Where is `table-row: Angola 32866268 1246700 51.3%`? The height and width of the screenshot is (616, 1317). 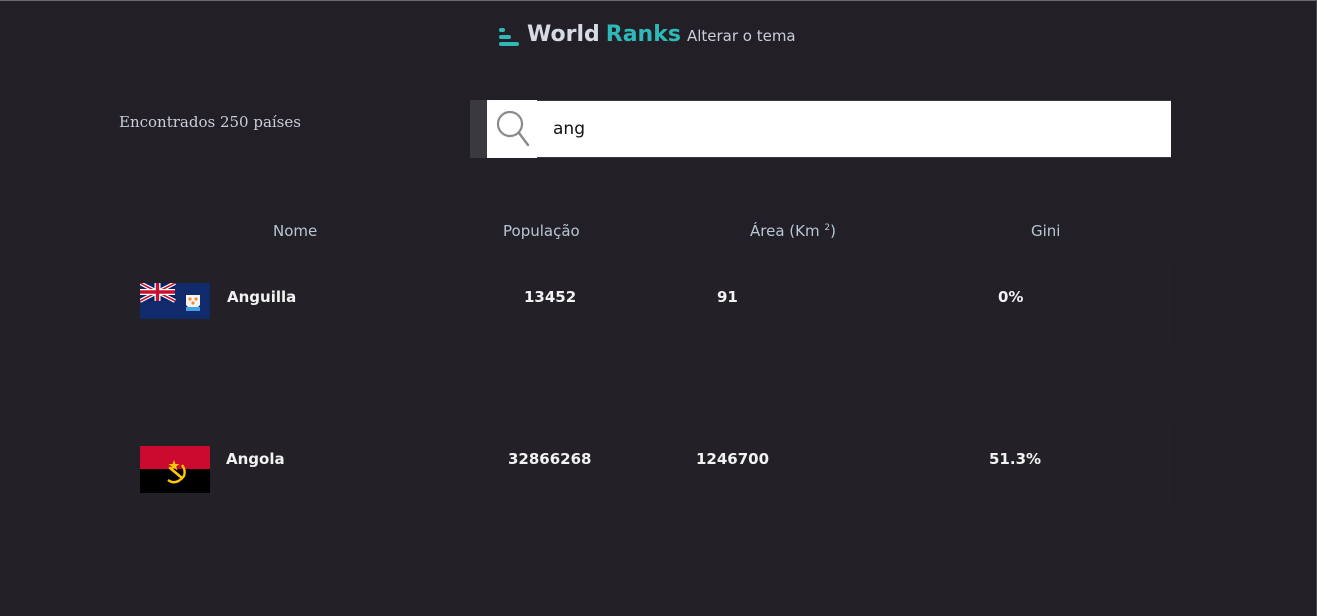
table-row: Angola 32866268 1246700 51.3% is located at coordinates (645, 467).